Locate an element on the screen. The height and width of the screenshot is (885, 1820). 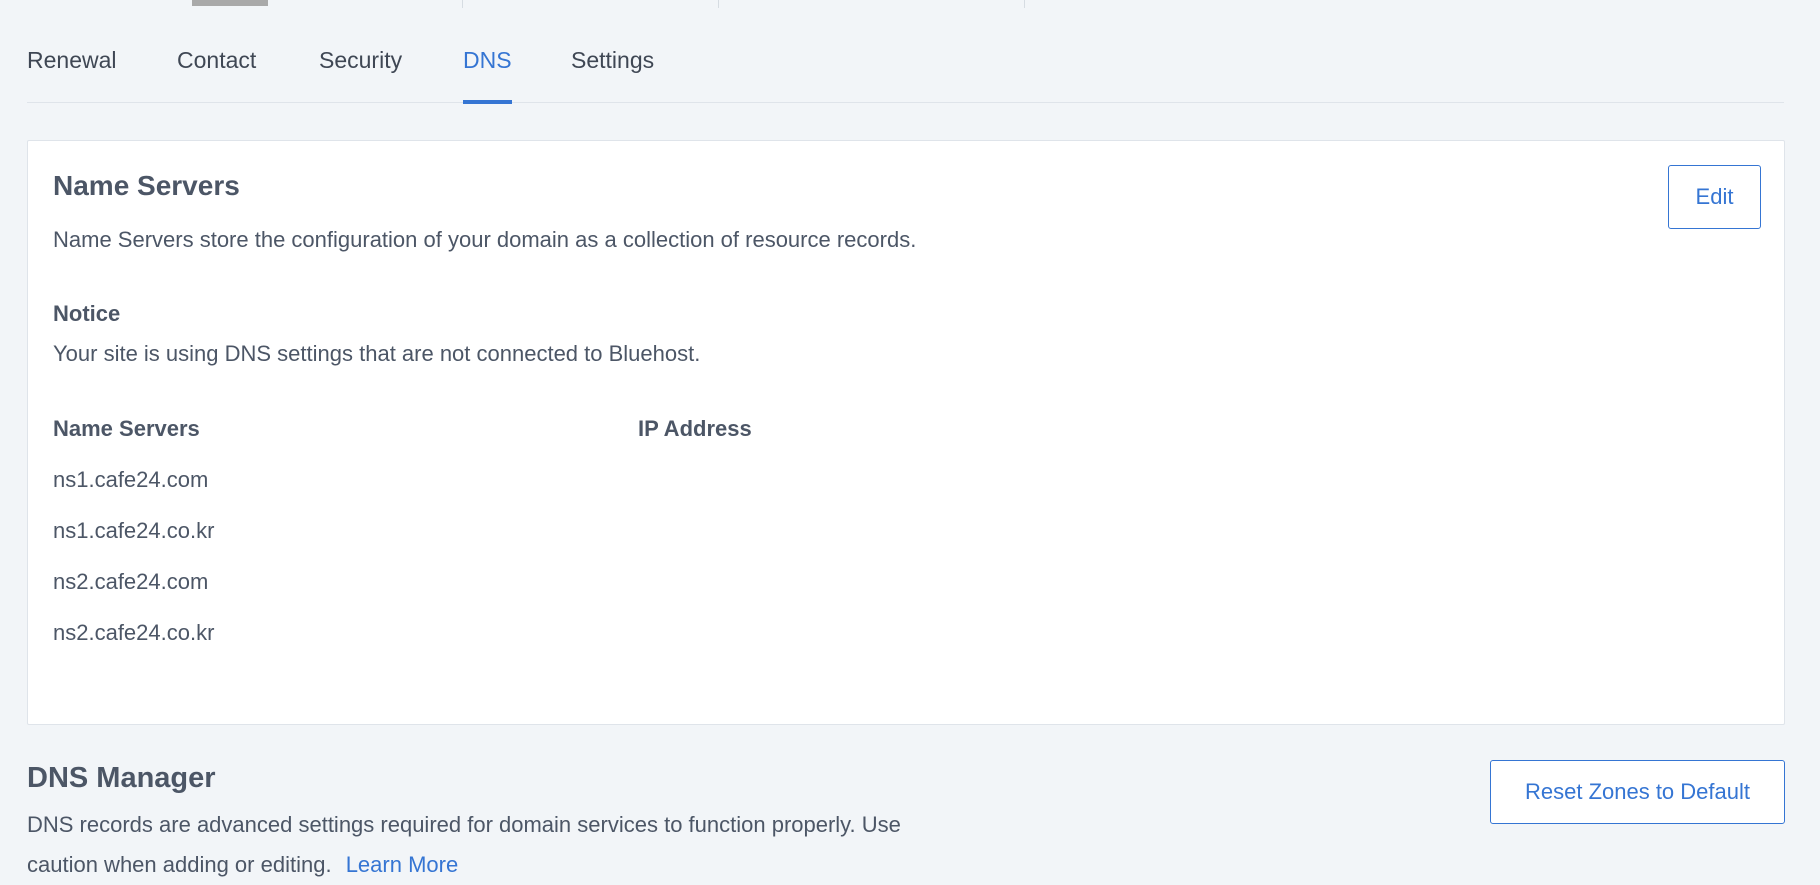
name-server-item: ns2.cafe24.co.kr is located at coordinates (134, 632).